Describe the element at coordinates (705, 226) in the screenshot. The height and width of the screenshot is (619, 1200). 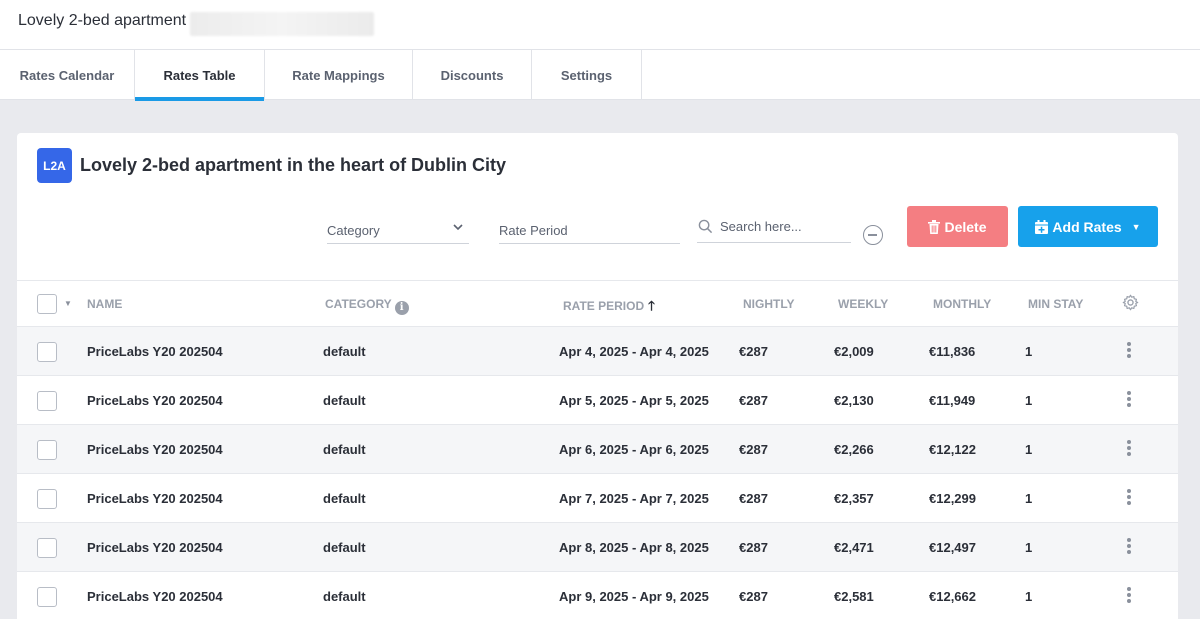
I see `search-icon` at that location.